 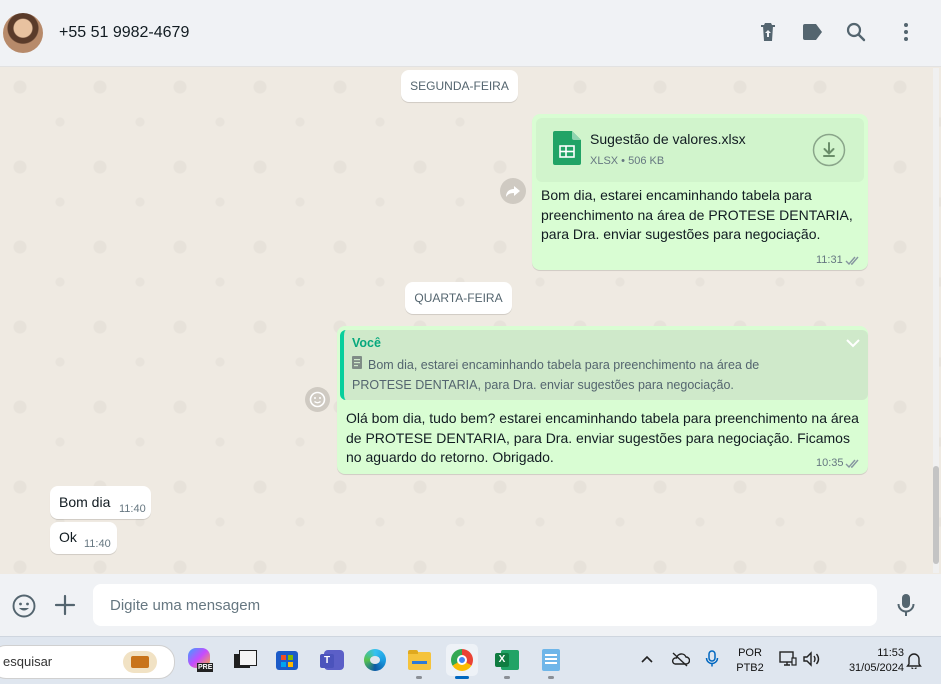 What do you see at coordinates (65, 605) in the screenshot?
I see `attach-plus-icon` at bounding box center [65, 605].